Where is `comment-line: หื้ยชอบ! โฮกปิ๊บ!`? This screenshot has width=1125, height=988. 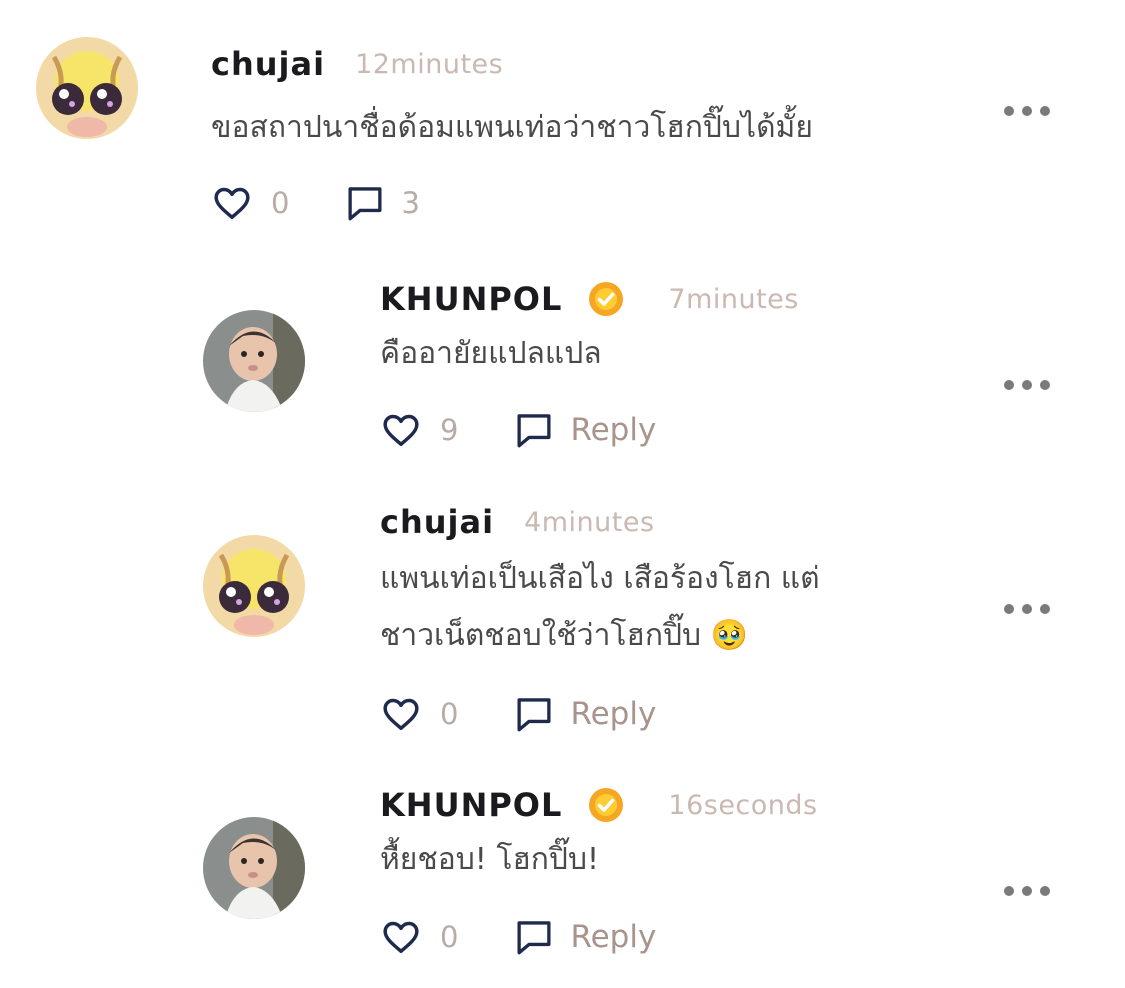 comment-line: หื้ยชอบ! โฮกปิ๊บ! is located at coordinates (490, 859).